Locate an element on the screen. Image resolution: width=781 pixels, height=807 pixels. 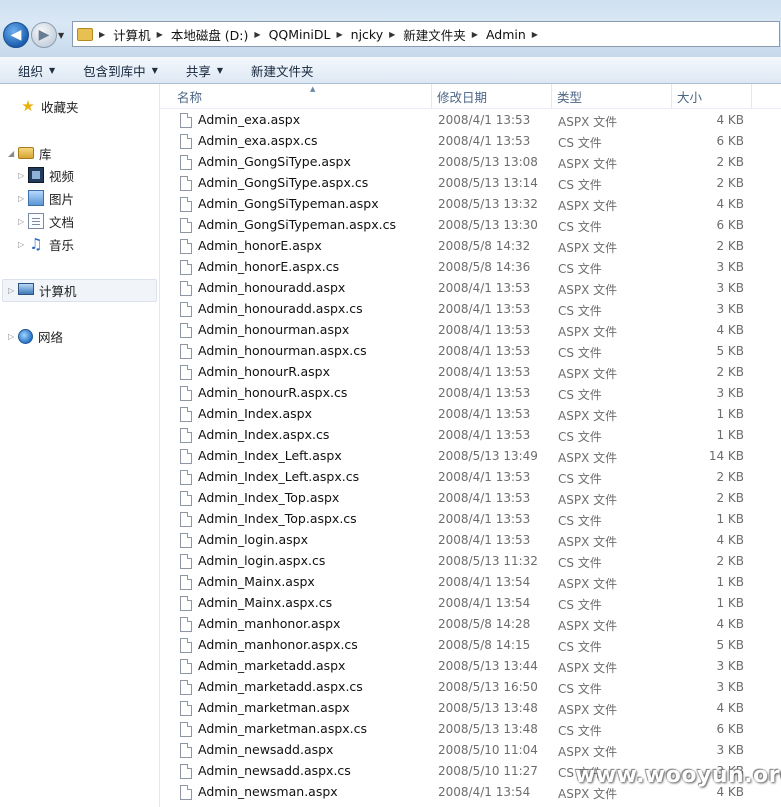
share-button: 共享 ▼ is located at coordinates (204, 70).